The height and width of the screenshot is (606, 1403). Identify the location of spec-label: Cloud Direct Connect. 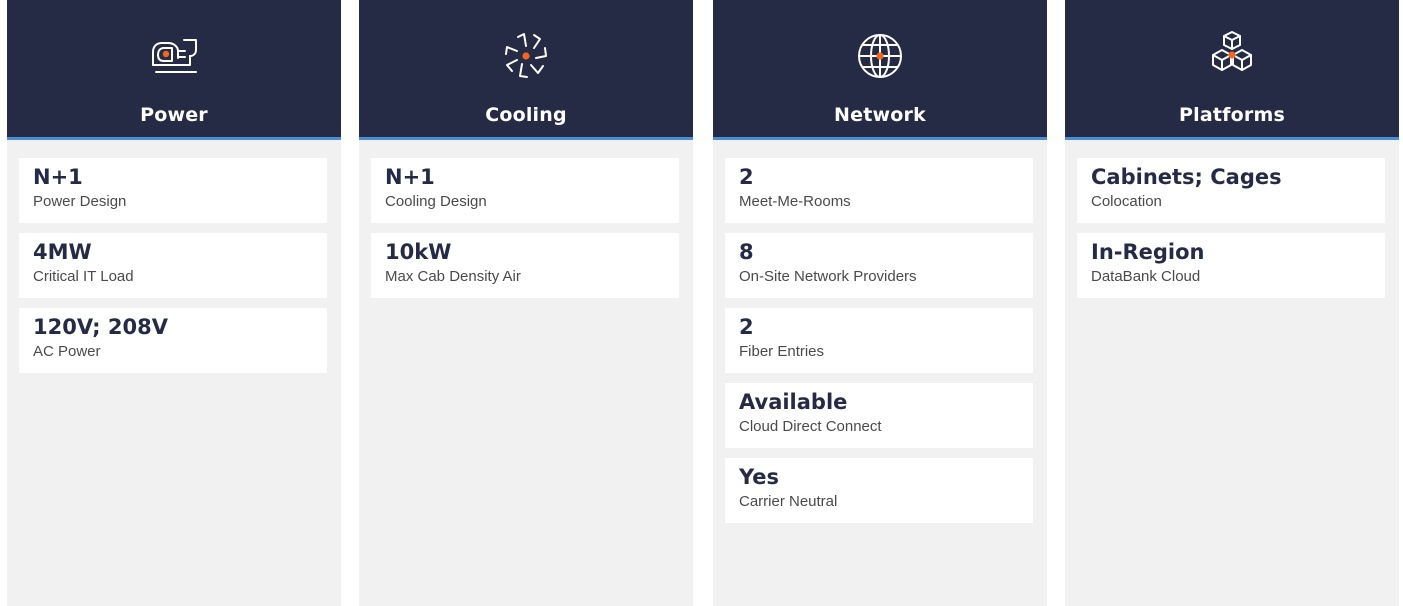
(810, 426).